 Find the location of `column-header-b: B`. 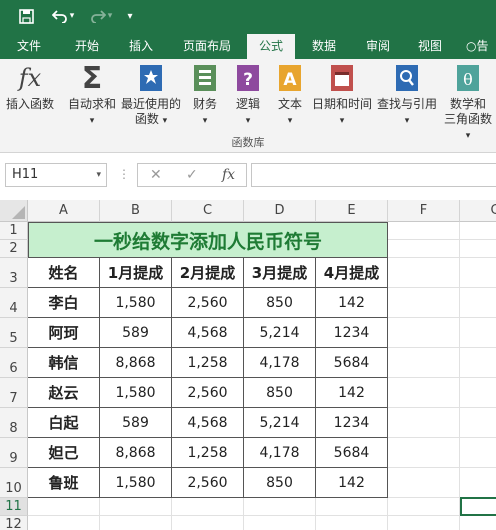

column-header-b: B is located at coordinates (136, 211).